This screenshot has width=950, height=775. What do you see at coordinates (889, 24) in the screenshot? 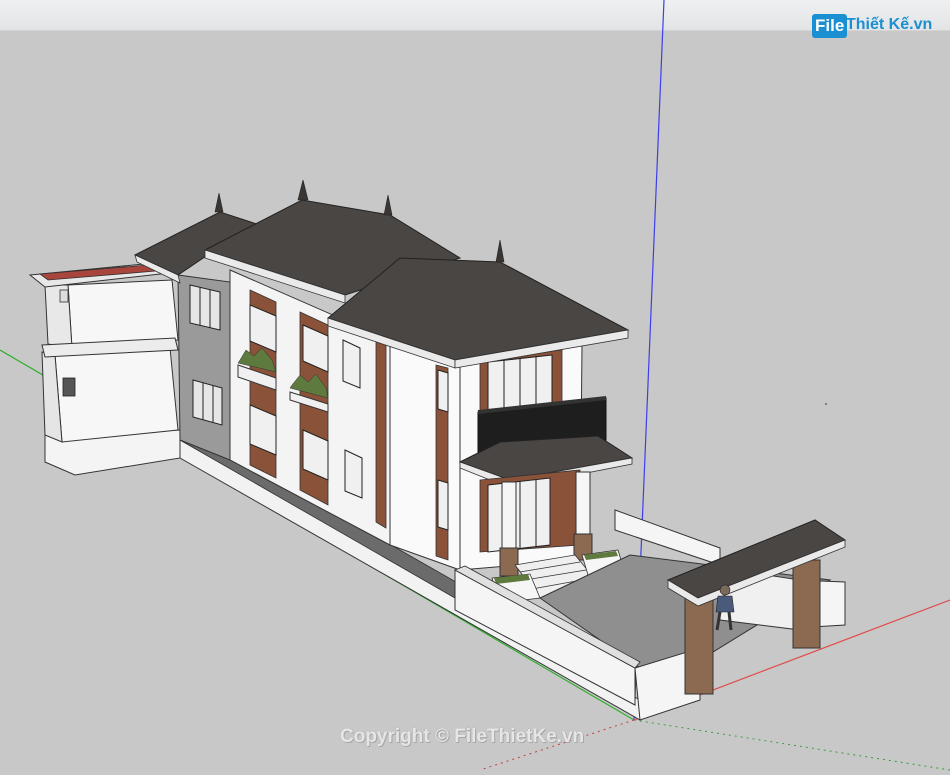
I see `logo-rest-text: Thiết Kế.vn` at bounding box center [889, 24].